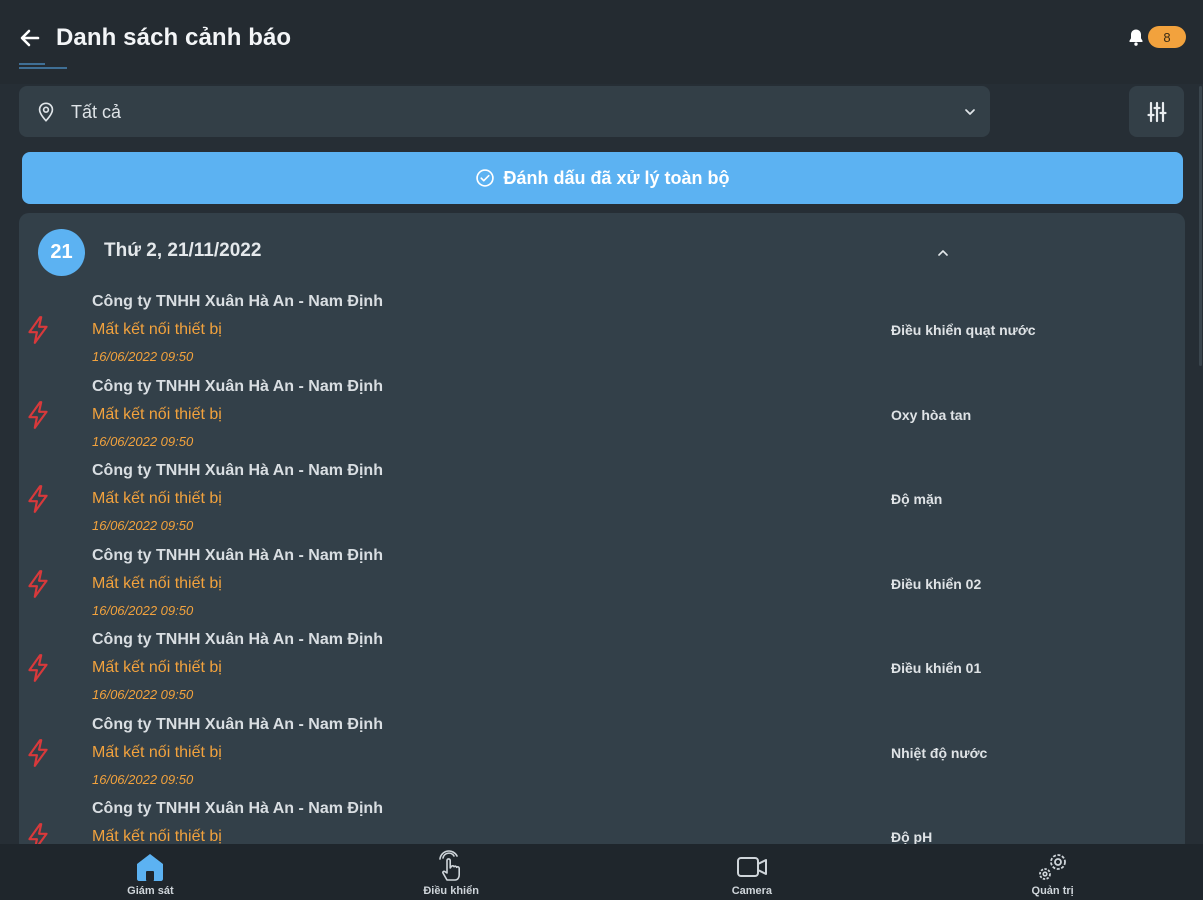 Image resolution: width=1203 pixels, height=900 pixels. I want to click on nav-label: Điều khiển, so click(451, 891).